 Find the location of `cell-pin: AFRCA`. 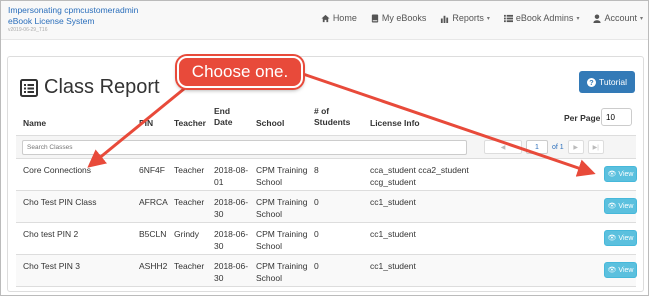

cell-pin: AFRCA is located at coordinates (153, 202).